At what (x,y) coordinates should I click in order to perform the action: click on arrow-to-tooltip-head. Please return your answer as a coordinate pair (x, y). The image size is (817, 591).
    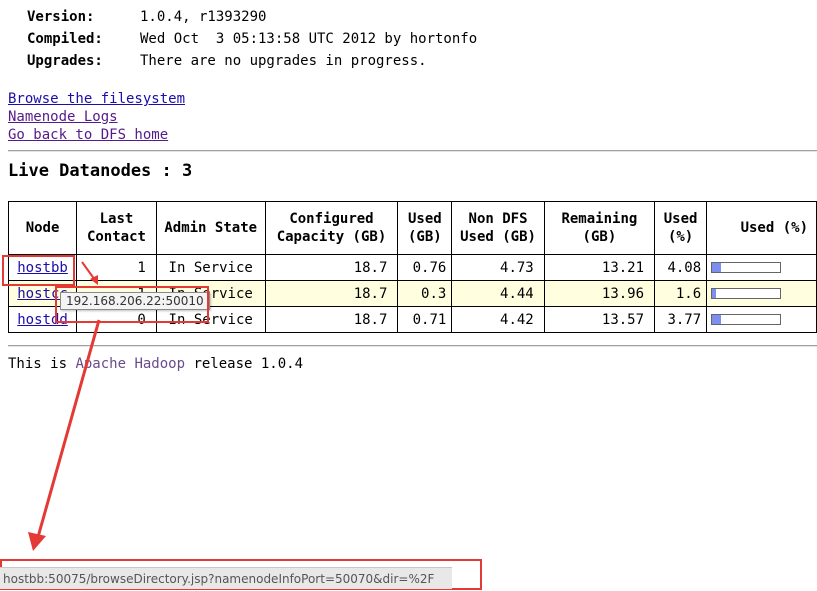
    Looking at the image, I should click on (94, 280).